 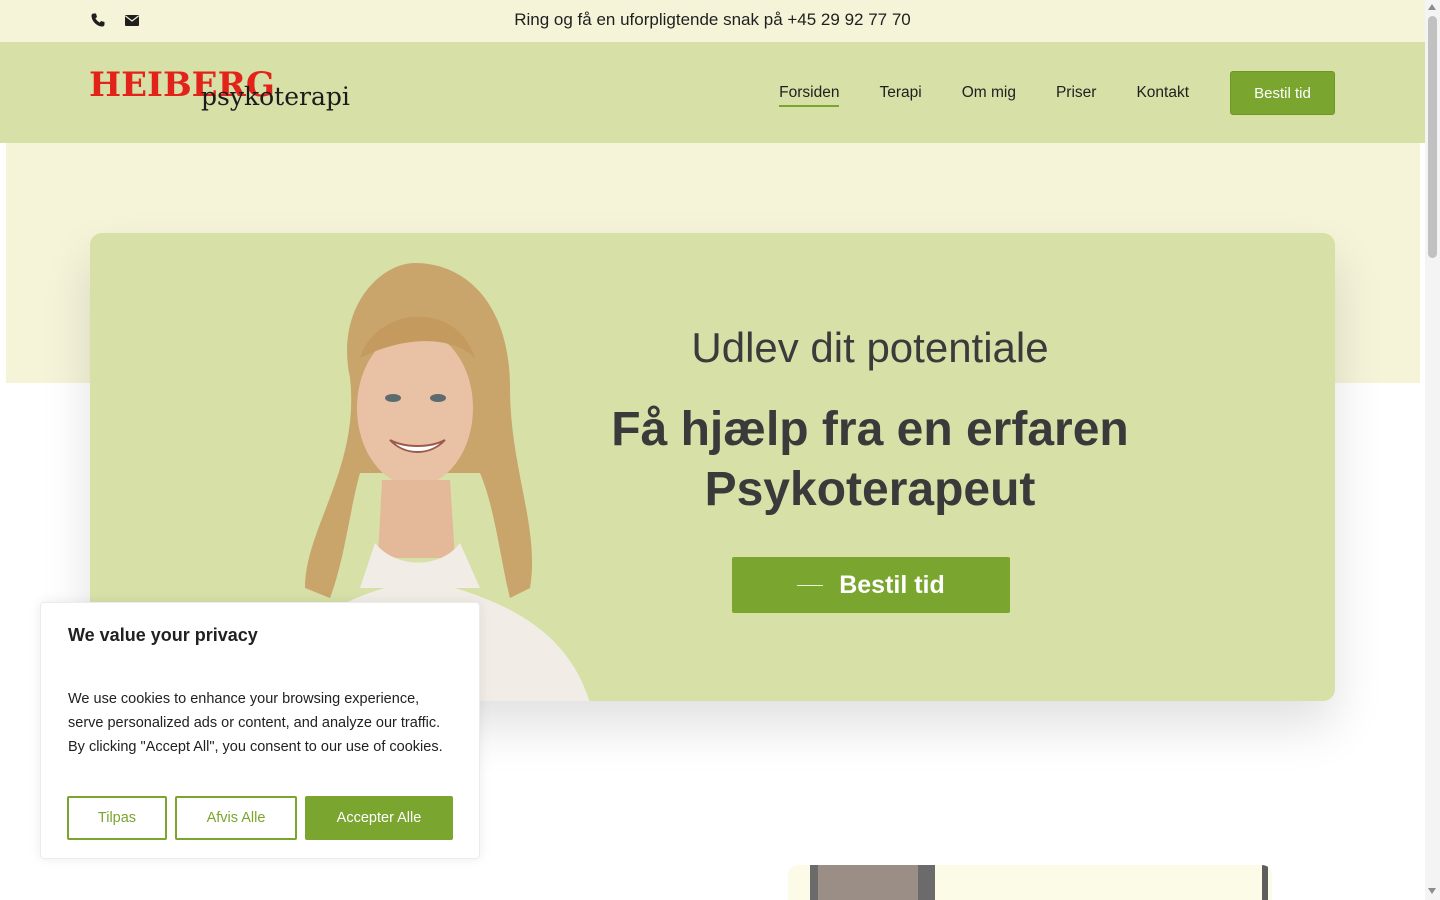 What do you see at coordinates (900, 95) in the screenshot?
I see `nav-item-terapi: Terapi` at bounding box center [900, 95].